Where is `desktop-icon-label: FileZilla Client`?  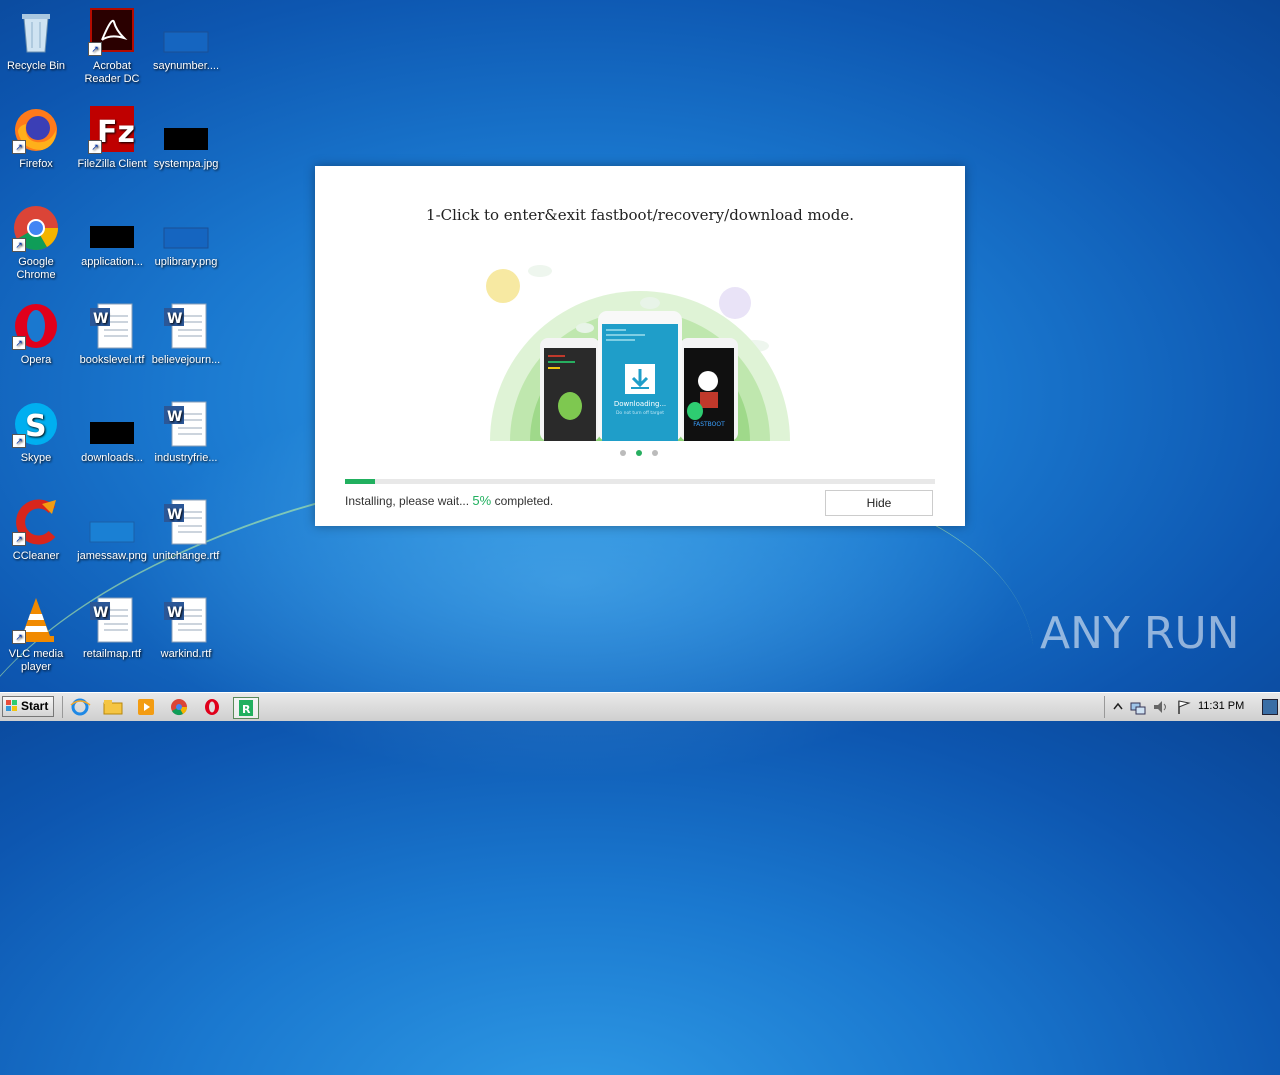
desktop-icon-label: FileZilla Client is located at coordinates (112, 164).